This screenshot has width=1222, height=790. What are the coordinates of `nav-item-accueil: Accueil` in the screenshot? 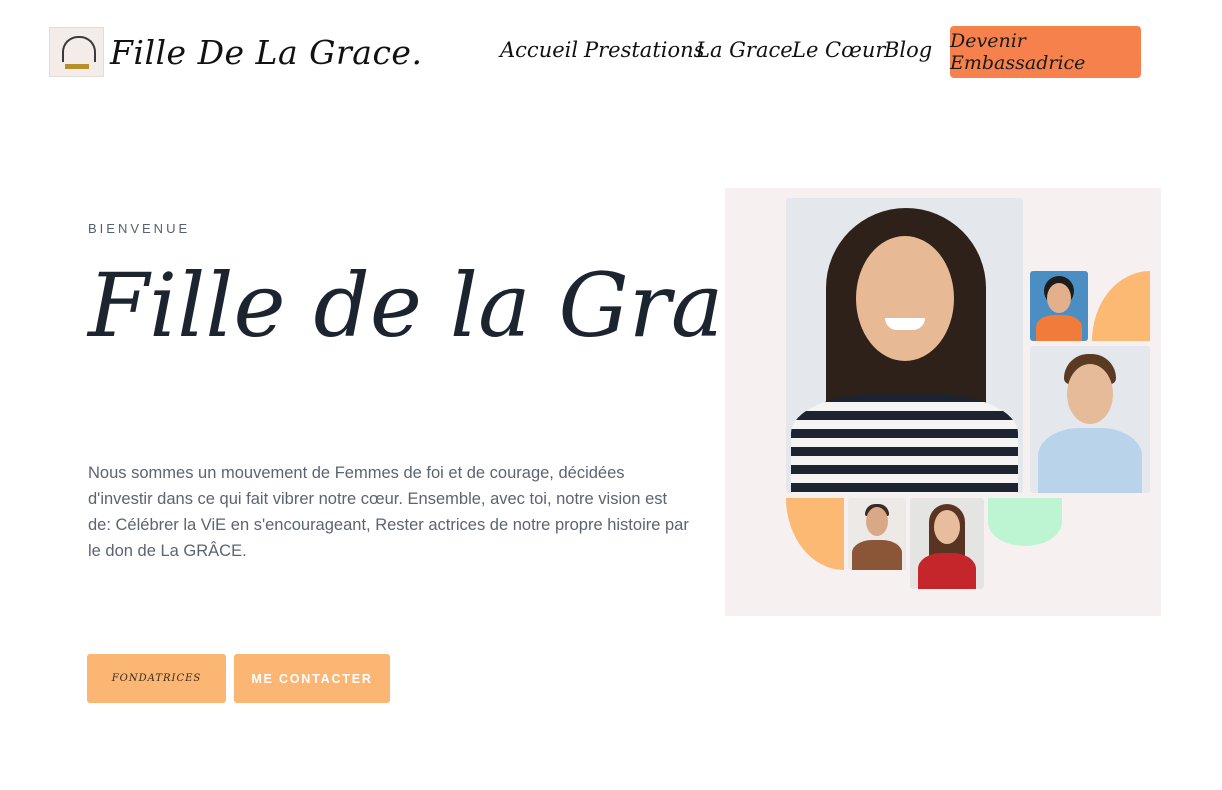 It's located at (539, 50).